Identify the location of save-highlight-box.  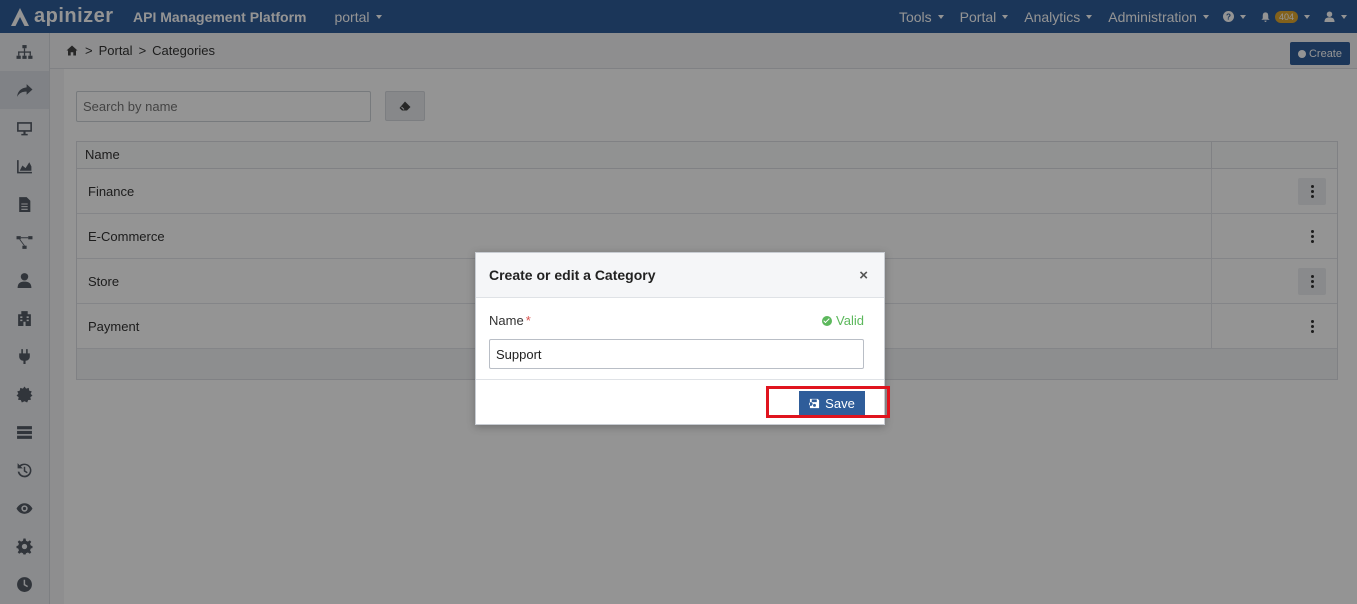
(828, 402).